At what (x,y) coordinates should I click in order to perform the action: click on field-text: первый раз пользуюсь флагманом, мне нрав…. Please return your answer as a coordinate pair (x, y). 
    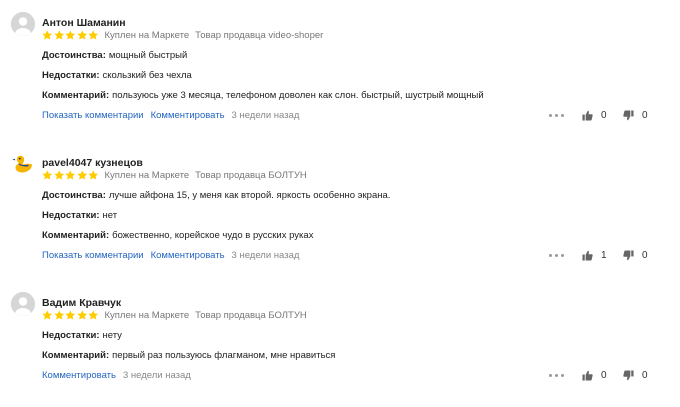
    Looking at the image, I should click on (224, 355).